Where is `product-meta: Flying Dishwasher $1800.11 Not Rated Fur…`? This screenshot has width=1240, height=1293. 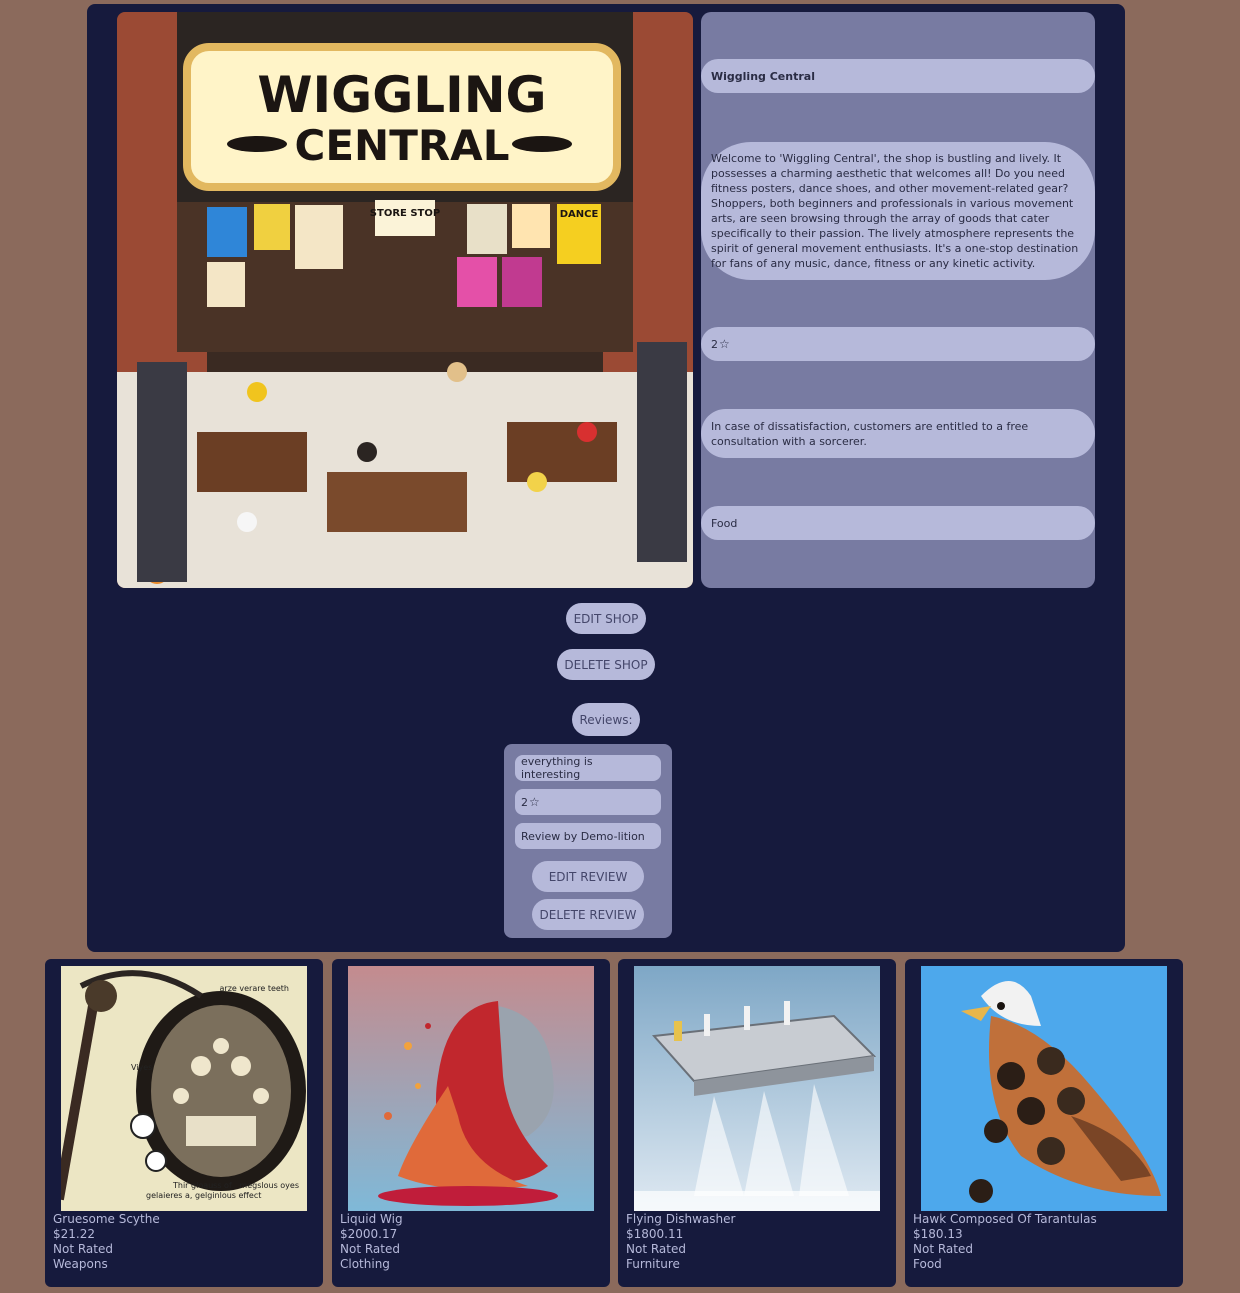 product-meta: Flying Dishwasher $1800.11 Not Rated Fur… is located at coordinates (680, 1242).